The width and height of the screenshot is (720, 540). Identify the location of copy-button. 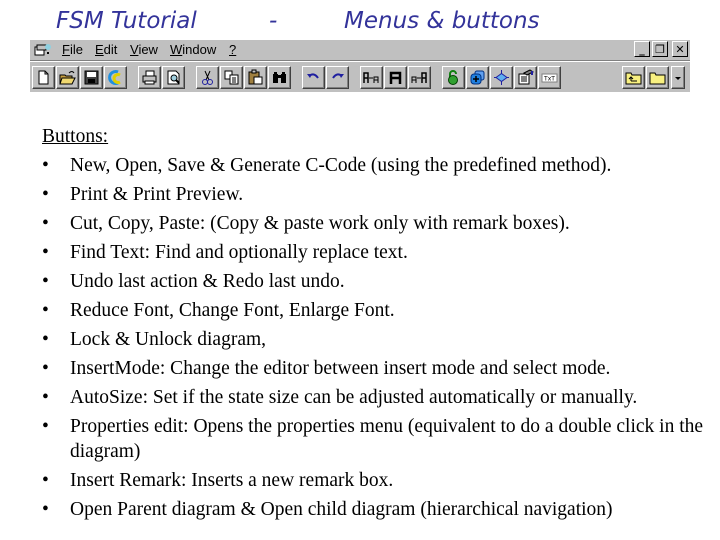
(231, 77).